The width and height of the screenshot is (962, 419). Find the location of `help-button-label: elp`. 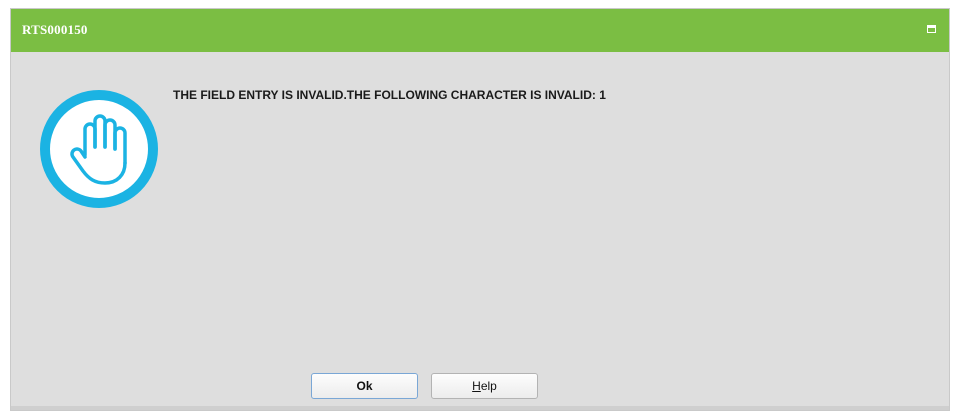

help-button-label: elp is located at coordinates (488, 386).